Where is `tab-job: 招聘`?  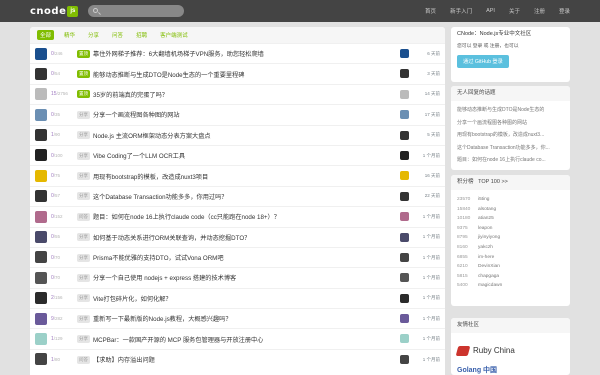
tab-job: 招聘 is located at coordinates (141, 35).